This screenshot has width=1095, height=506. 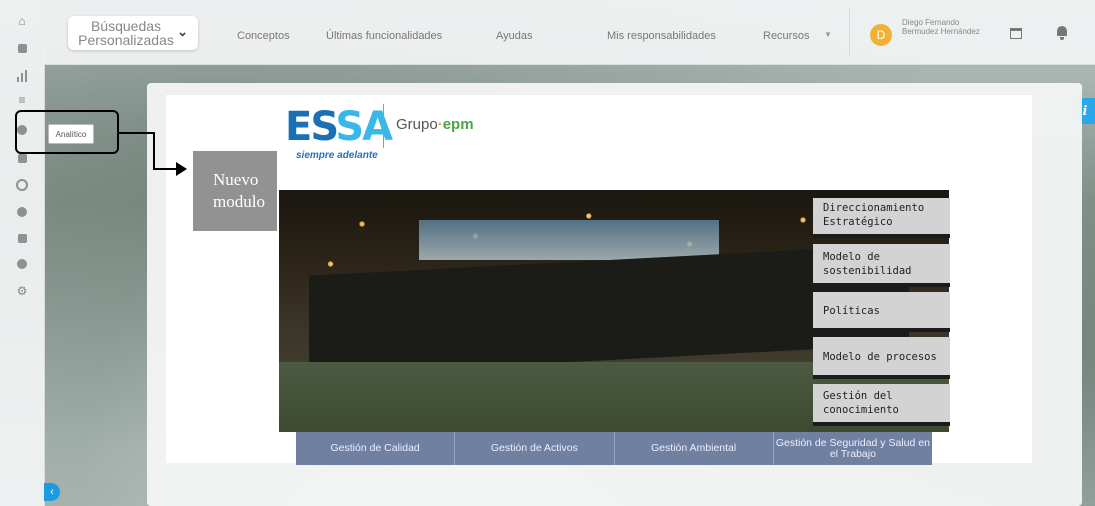 I want to click on check-circle-icon, so click(x=22, y=212).